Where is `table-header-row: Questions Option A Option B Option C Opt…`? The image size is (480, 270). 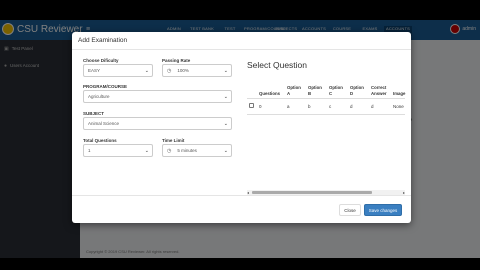
table-header-row: Questions Option A Option B Option C Opt… is located at coordinates (326, 87).